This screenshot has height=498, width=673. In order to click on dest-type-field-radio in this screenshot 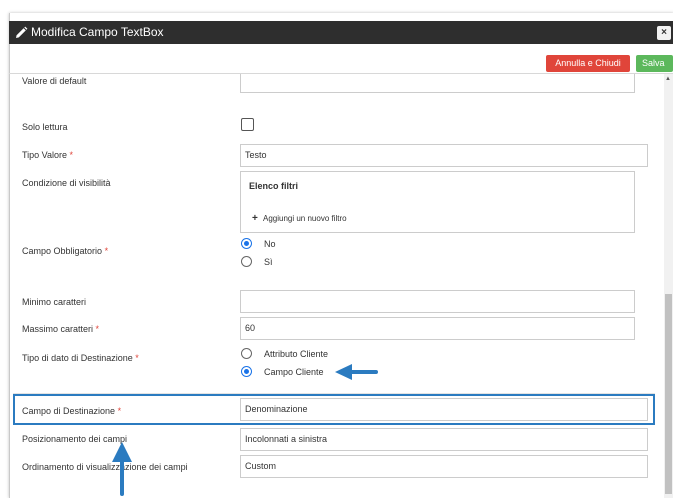, I will do `click(246, 371)`.